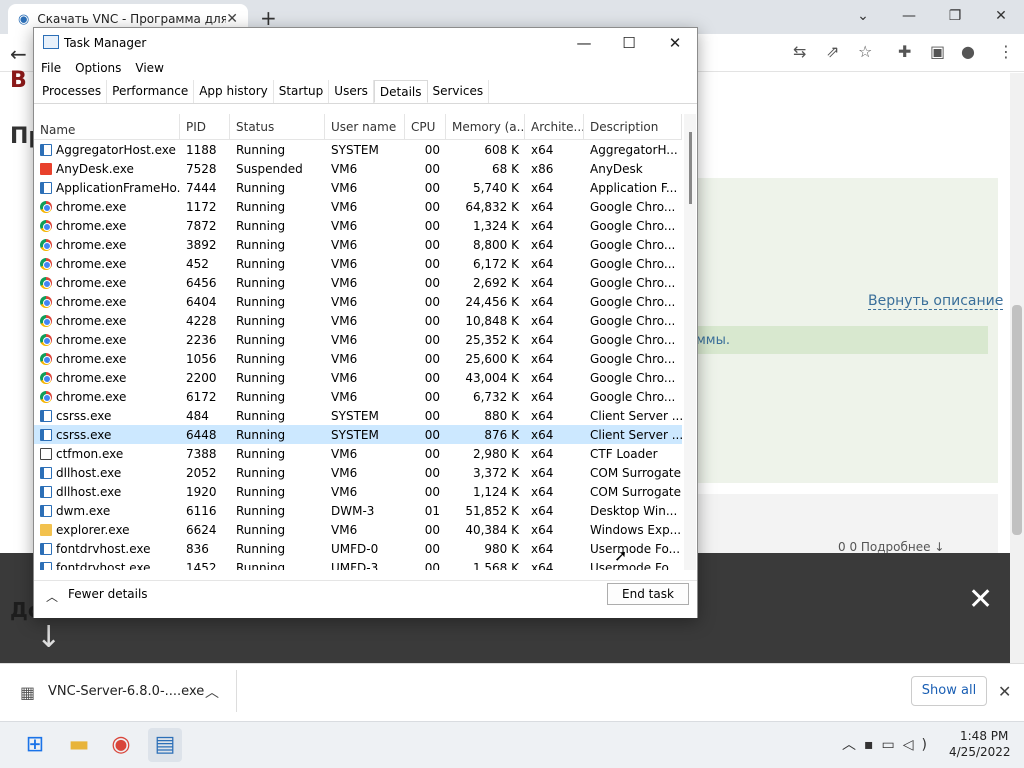 The width and height of the screenshot is (1024, 768). Describe the element at coordinates (151, 91) in the screenshot. I see `tab-performance: Performance` at that location.